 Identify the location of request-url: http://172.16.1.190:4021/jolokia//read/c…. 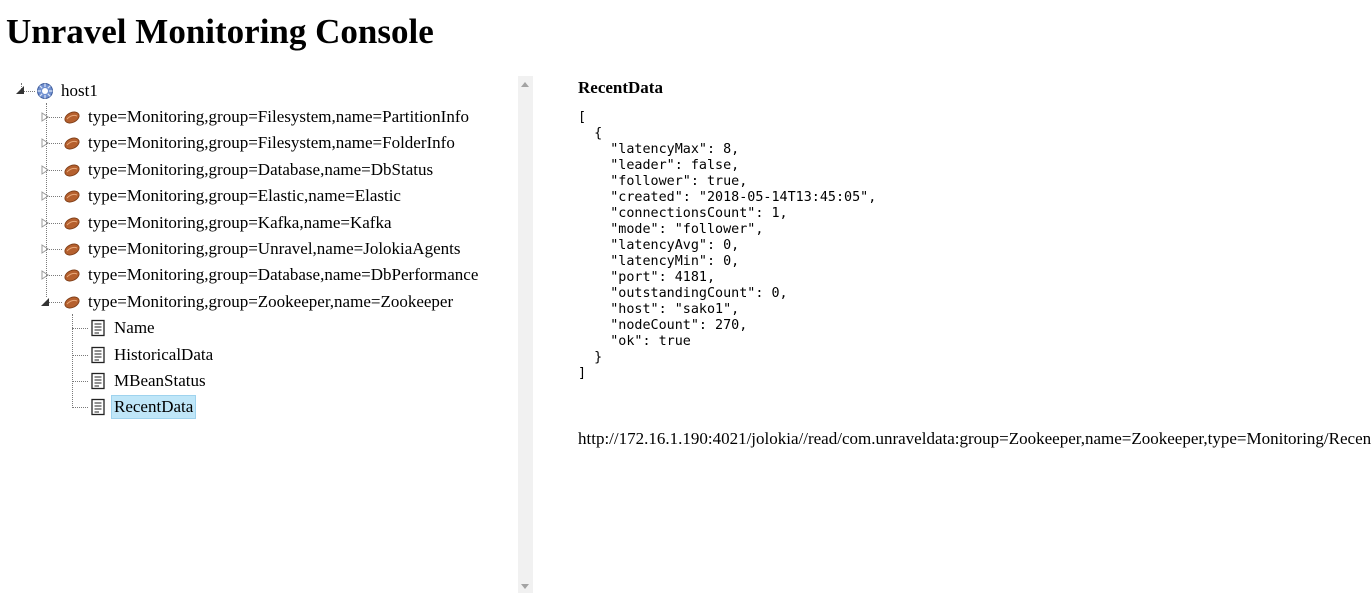
(974, 438).